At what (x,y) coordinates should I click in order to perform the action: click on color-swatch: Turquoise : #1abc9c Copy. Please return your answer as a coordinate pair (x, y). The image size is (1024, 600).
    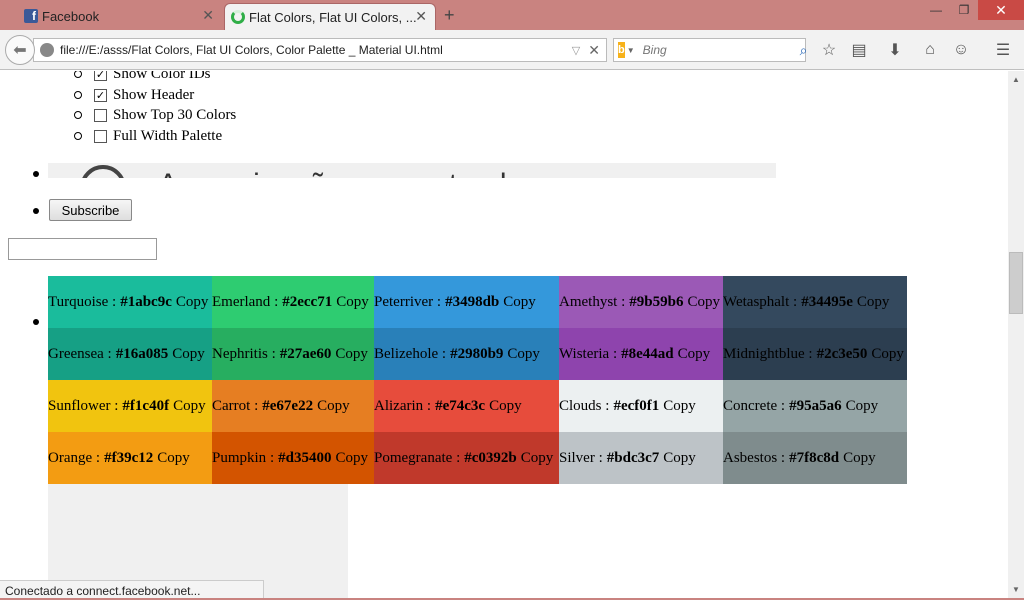
    Looking at the image, I should click on (130, 302).